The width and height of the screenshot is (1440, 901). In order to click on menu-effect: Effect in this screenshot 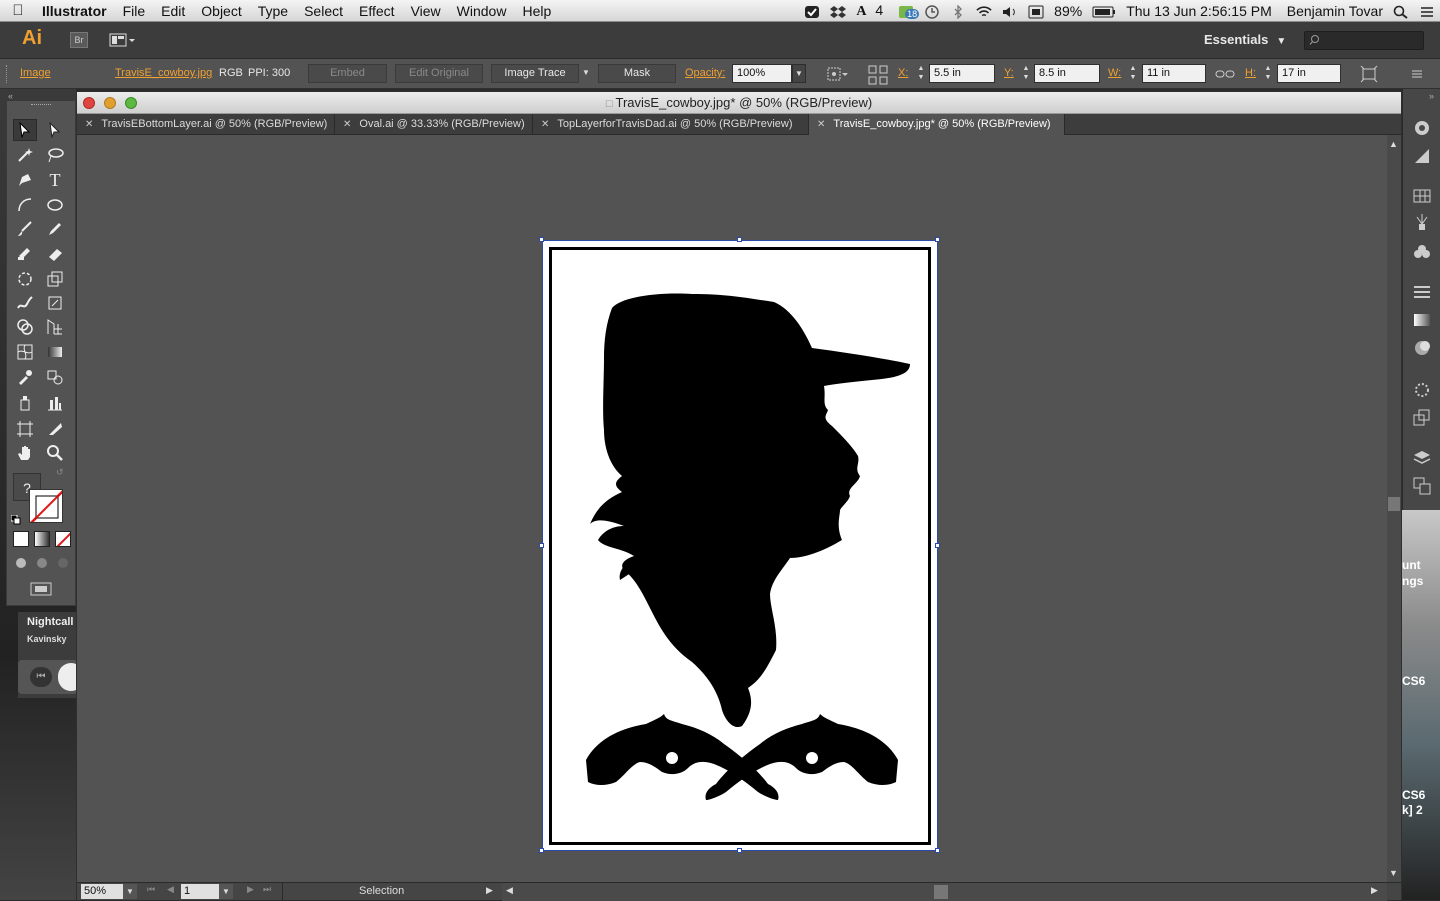, I will do `click(377, 11)`.